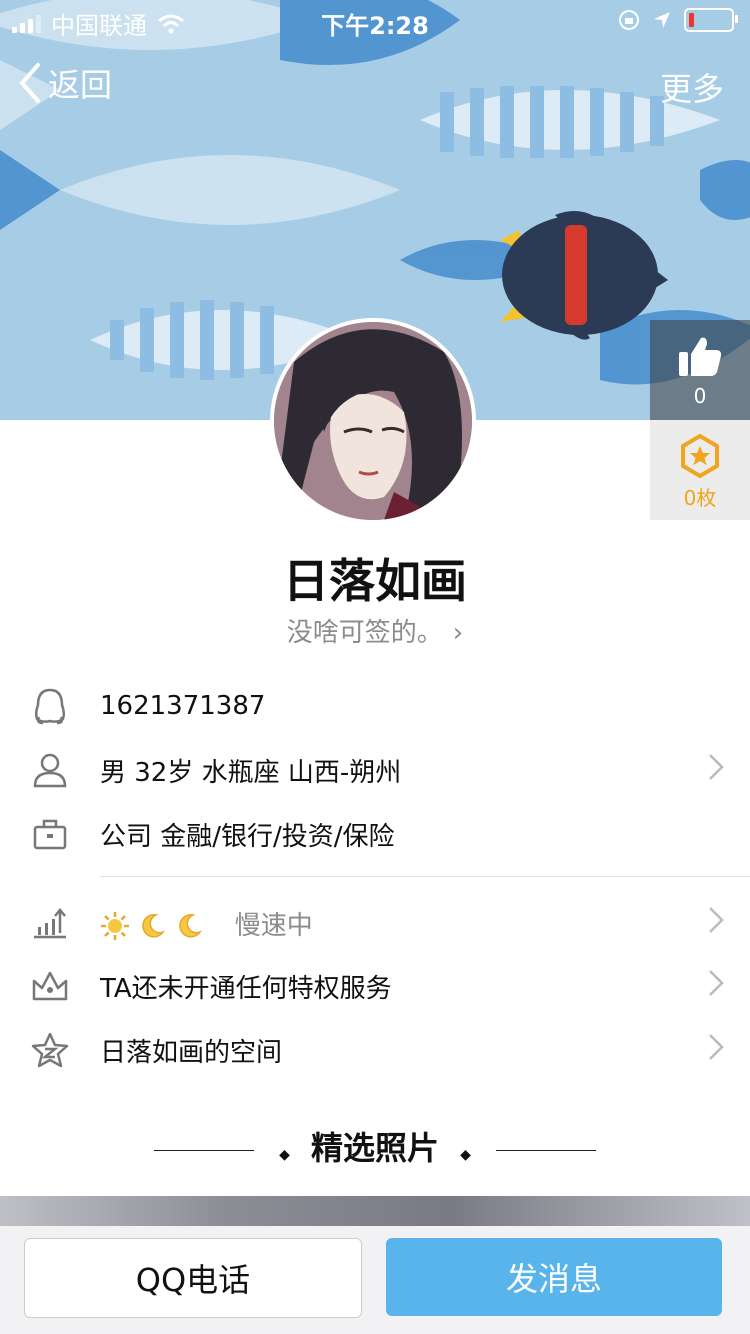 Image resolution: width=750 pixels, height=1334 pixels. I want to click on medal-count: 0枚, so click(700, 498).